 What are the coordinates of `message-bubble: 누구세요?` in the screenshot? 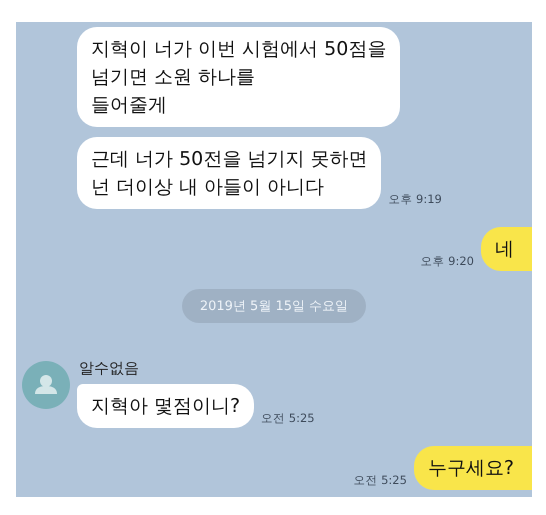 It's located at (473, 468).